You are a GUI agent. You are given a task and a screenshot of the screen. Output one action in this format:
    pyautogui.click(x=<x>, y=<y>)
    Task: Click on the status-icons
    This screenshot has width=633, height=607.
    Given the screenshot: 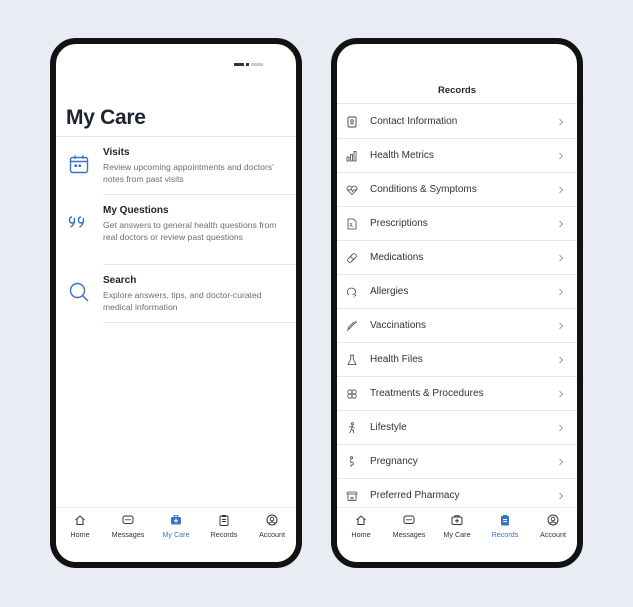 What is the action you would take?
    pyautogui.click(x=256, y=65)
    